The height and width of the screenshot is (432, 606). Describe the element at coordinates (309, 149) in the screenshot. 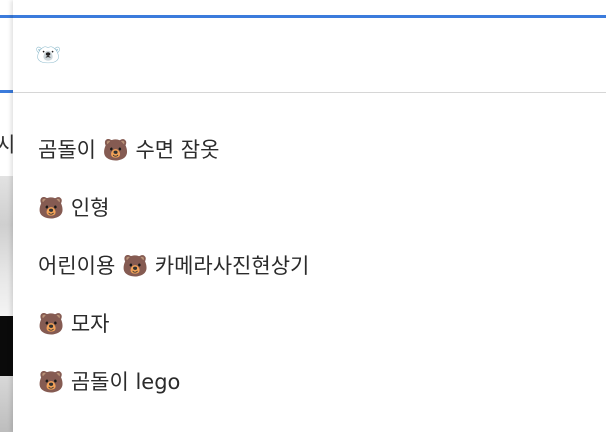

I see `suggestion-item: 곰돌이 🐻 수면 잠옷` at that location.